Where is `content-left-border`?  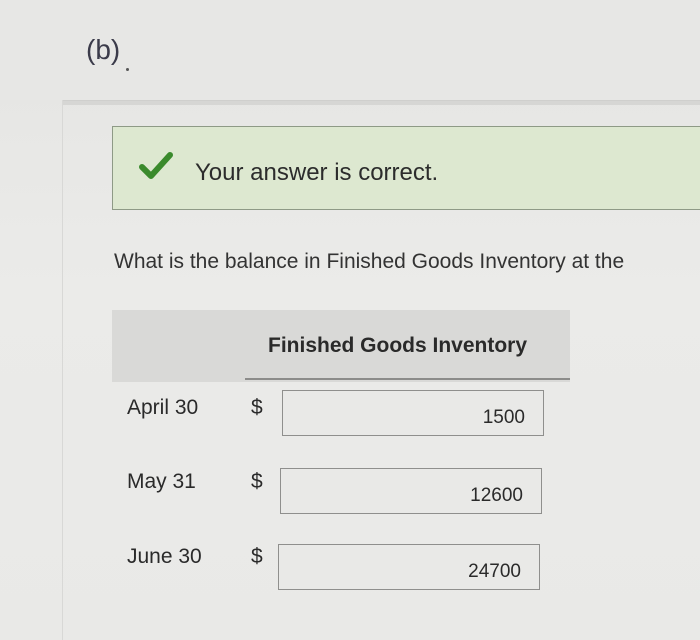
content-left-border is located at coordinates (62, 370).